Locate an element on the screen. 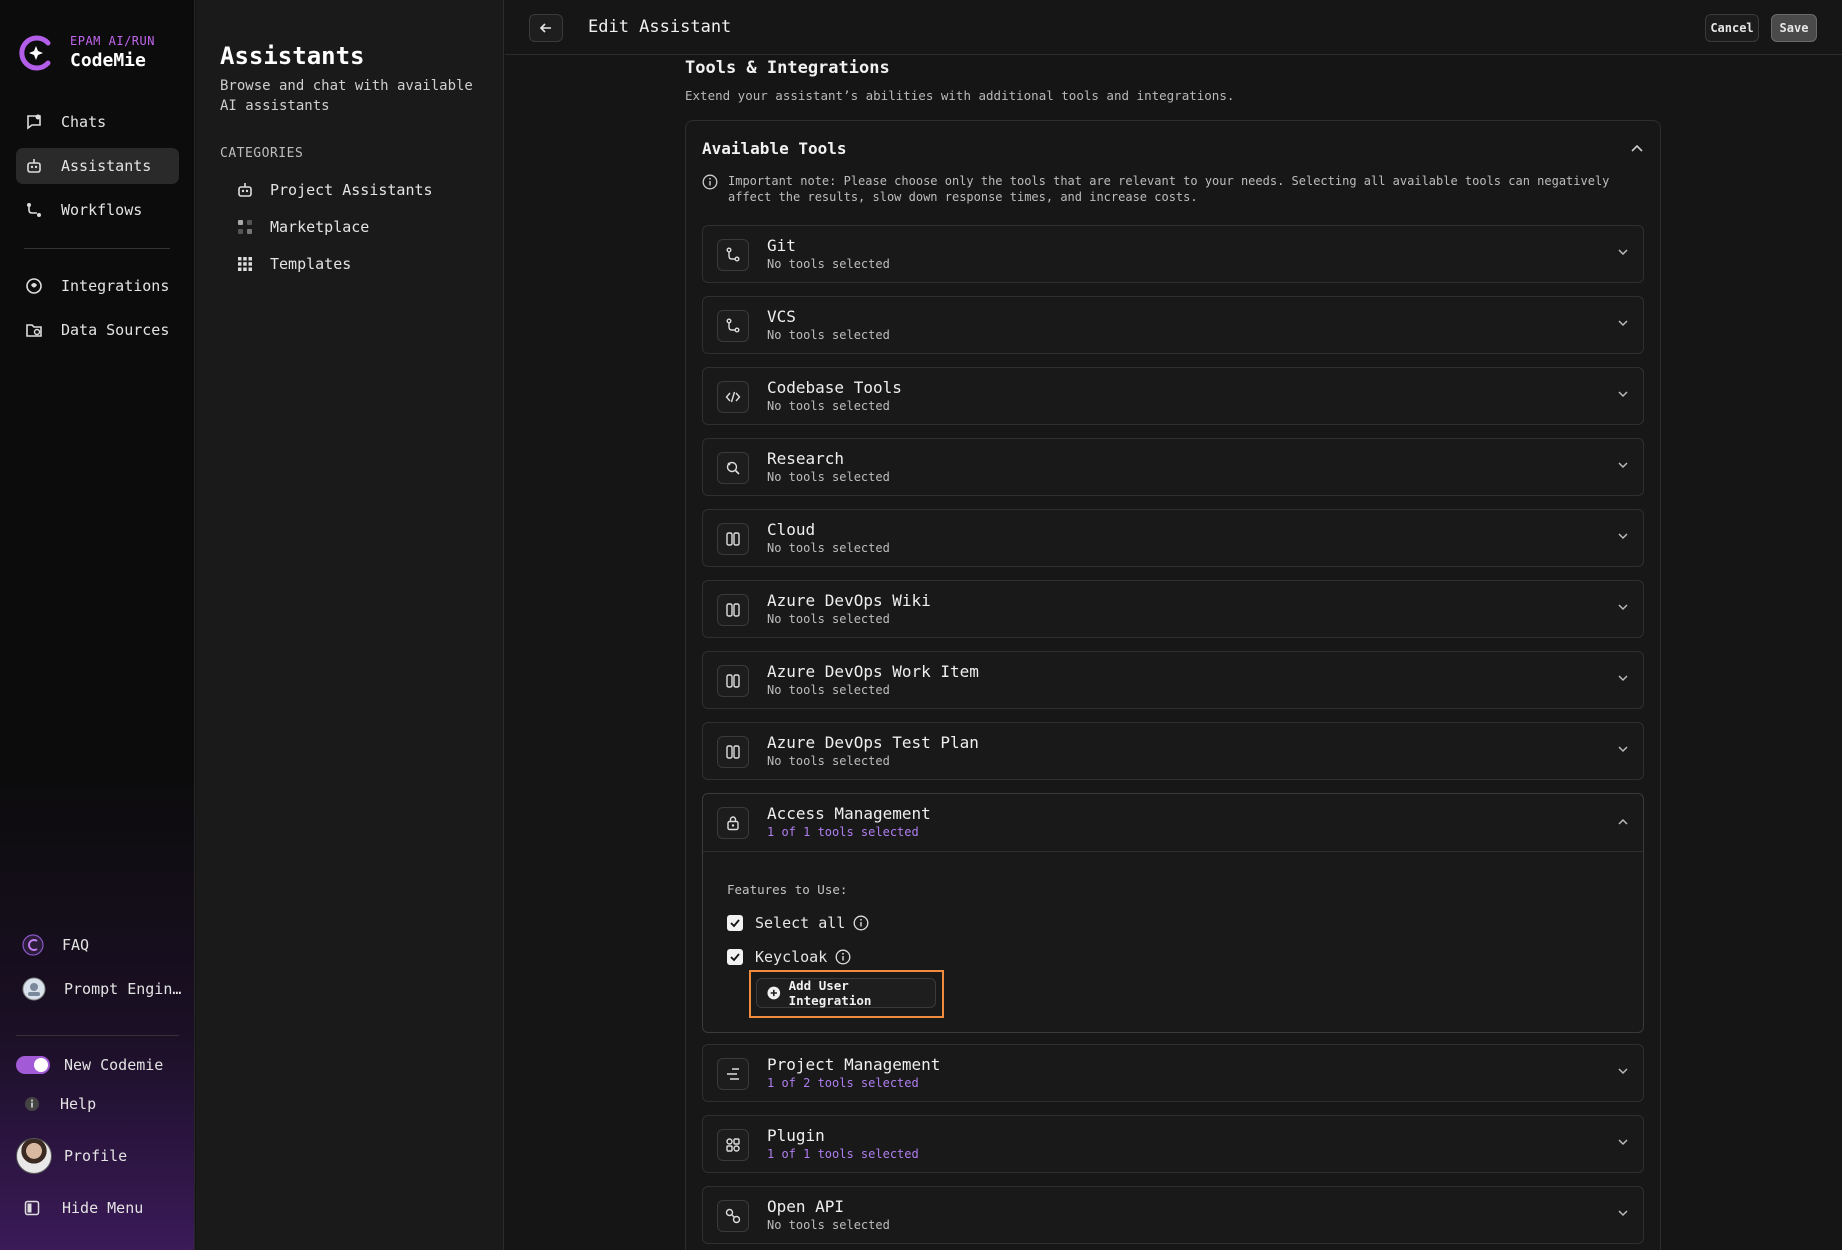 The width and height of the screenshot is (1842, 1250). nav-workflows: Workflows is located at coordinates (97, 210).